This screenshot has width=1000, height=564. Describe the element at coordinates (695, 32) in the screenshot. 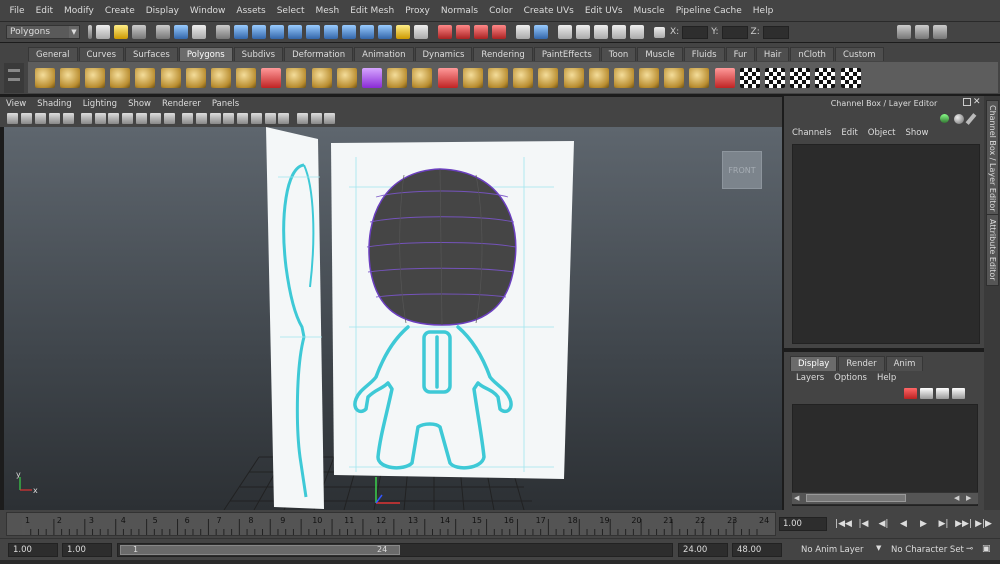

I see `x-field` at that location.